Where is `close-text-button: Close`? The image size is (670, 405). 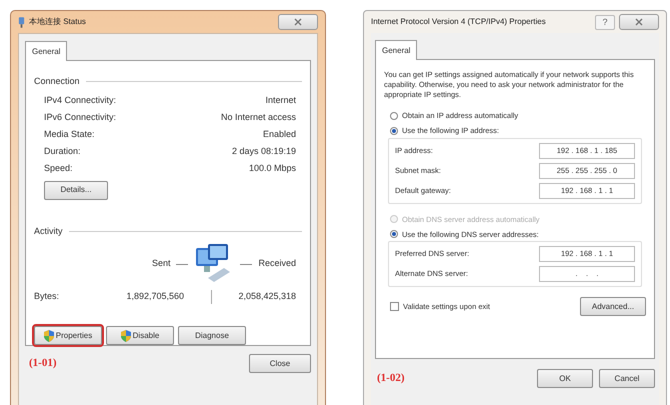
close-text-button: Close is located at coordinates (280, 363).